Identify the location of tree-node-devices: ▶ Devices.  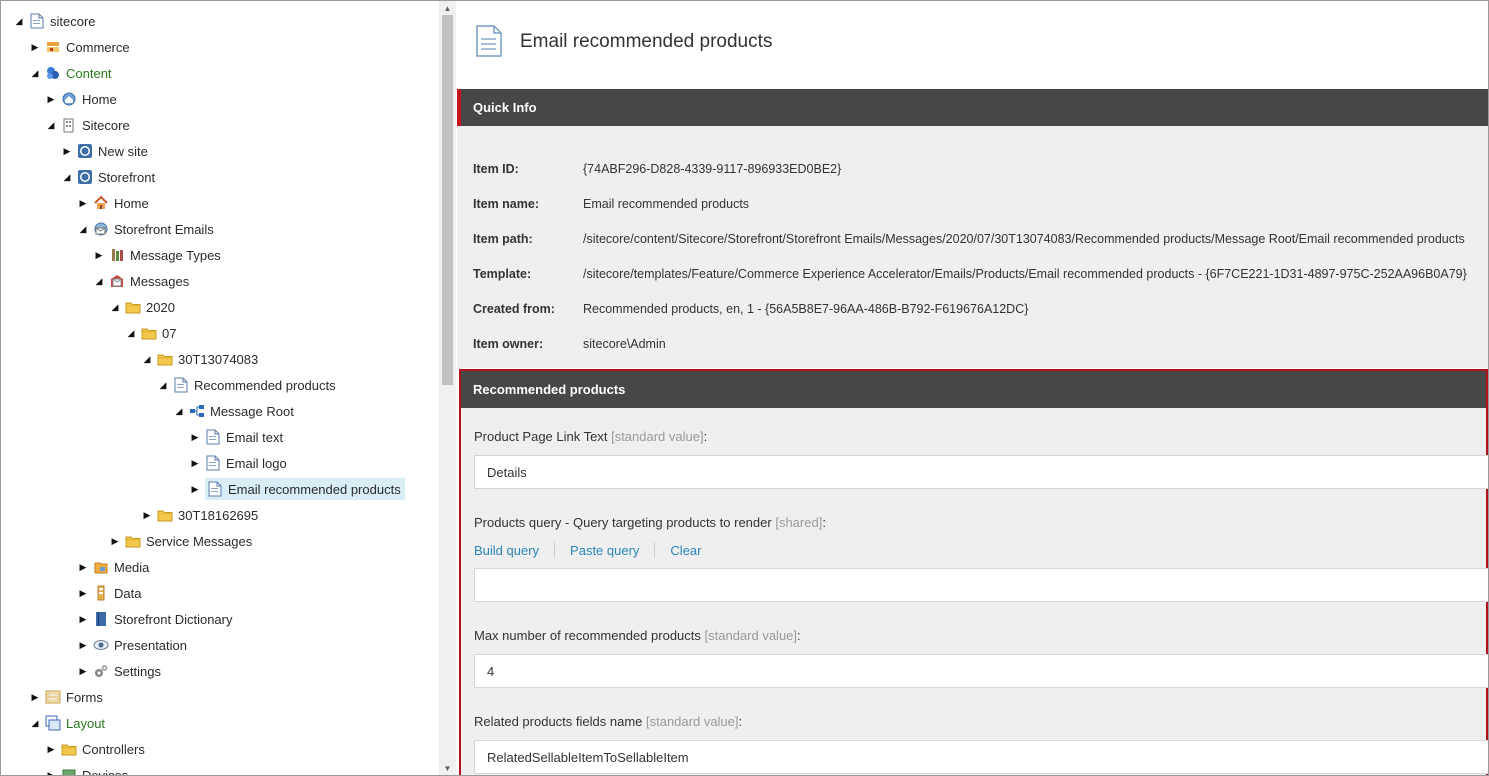
(88, 769).